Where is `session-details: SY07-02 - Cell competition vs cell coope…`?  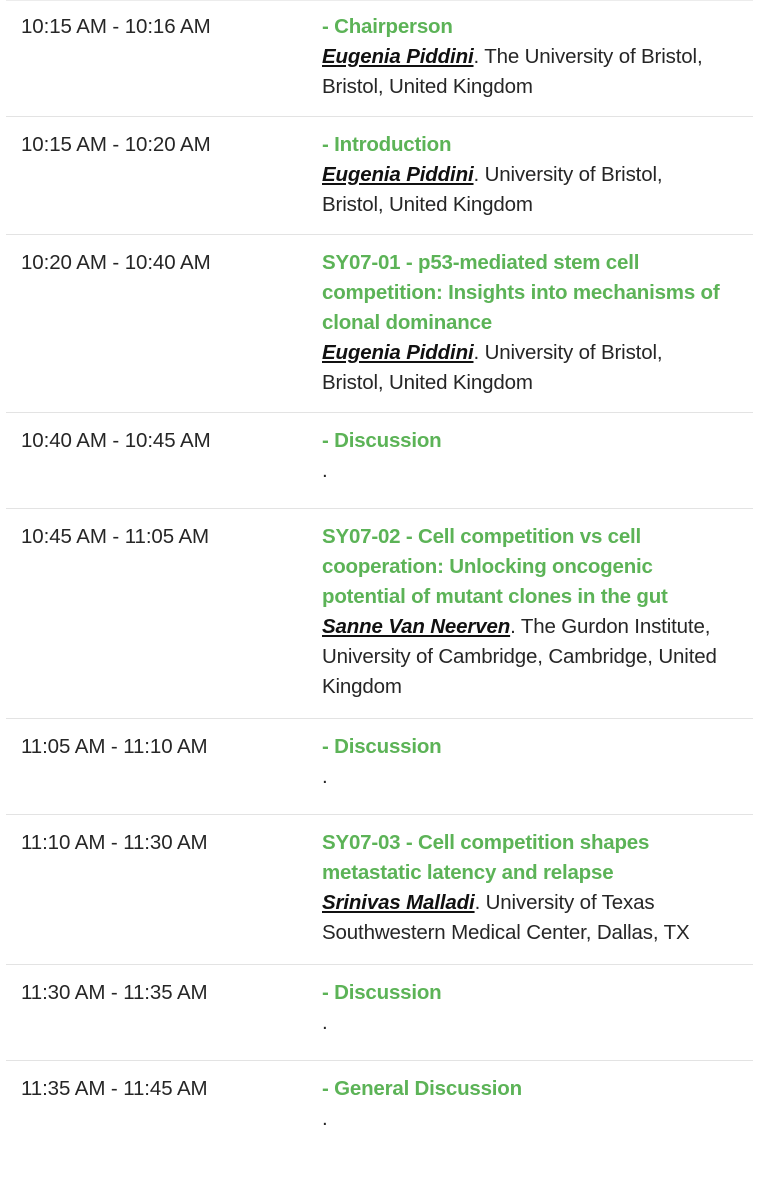 session-details: SY07-02 - Cell competition vs cell coope… is located at coordinates (537, 612).